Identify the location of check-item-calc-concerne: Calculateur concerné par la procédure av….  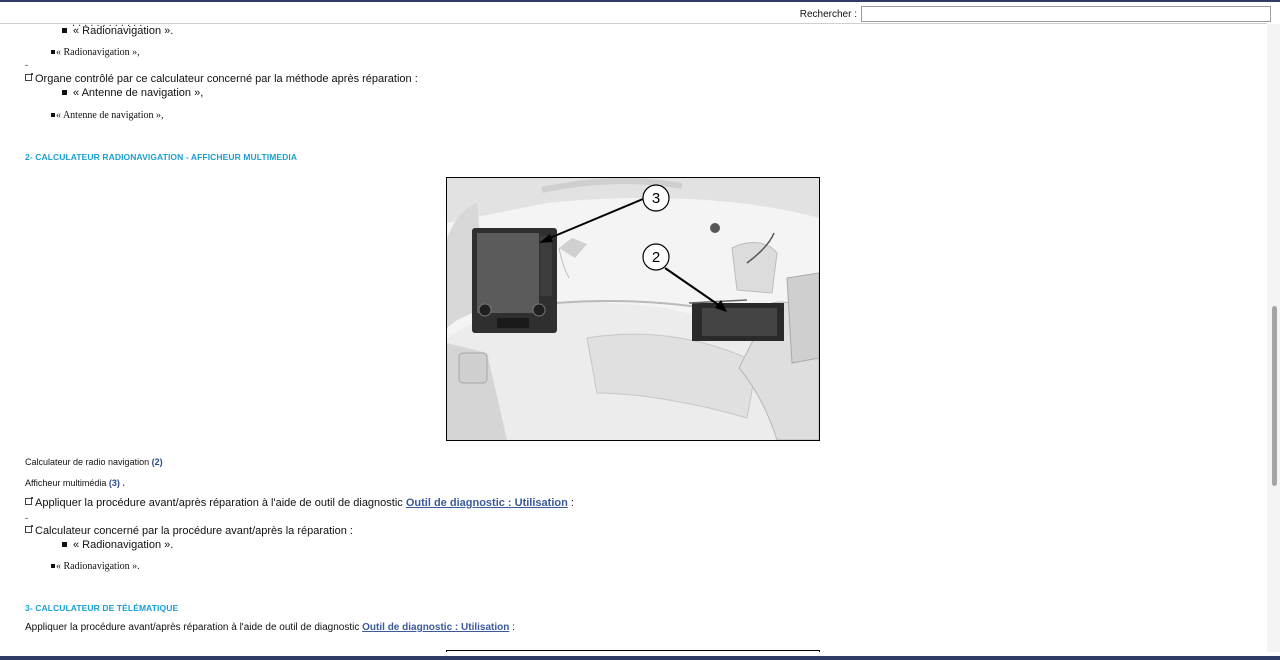
(189, 531).